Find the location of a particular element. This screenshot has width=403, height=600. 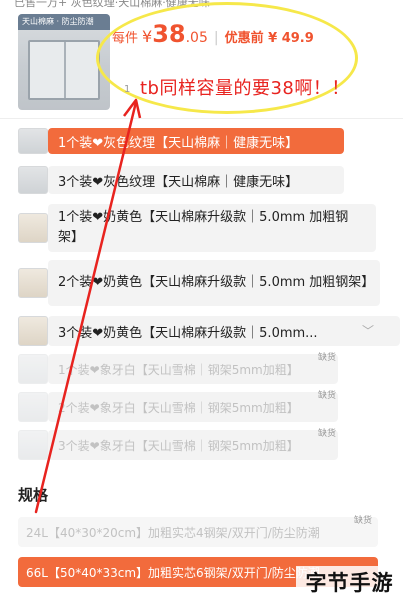

option-item-7: 2个装❤象牙白【天山雪棉｜钢架5mm加粗】 is located at coordinates (178, 407).